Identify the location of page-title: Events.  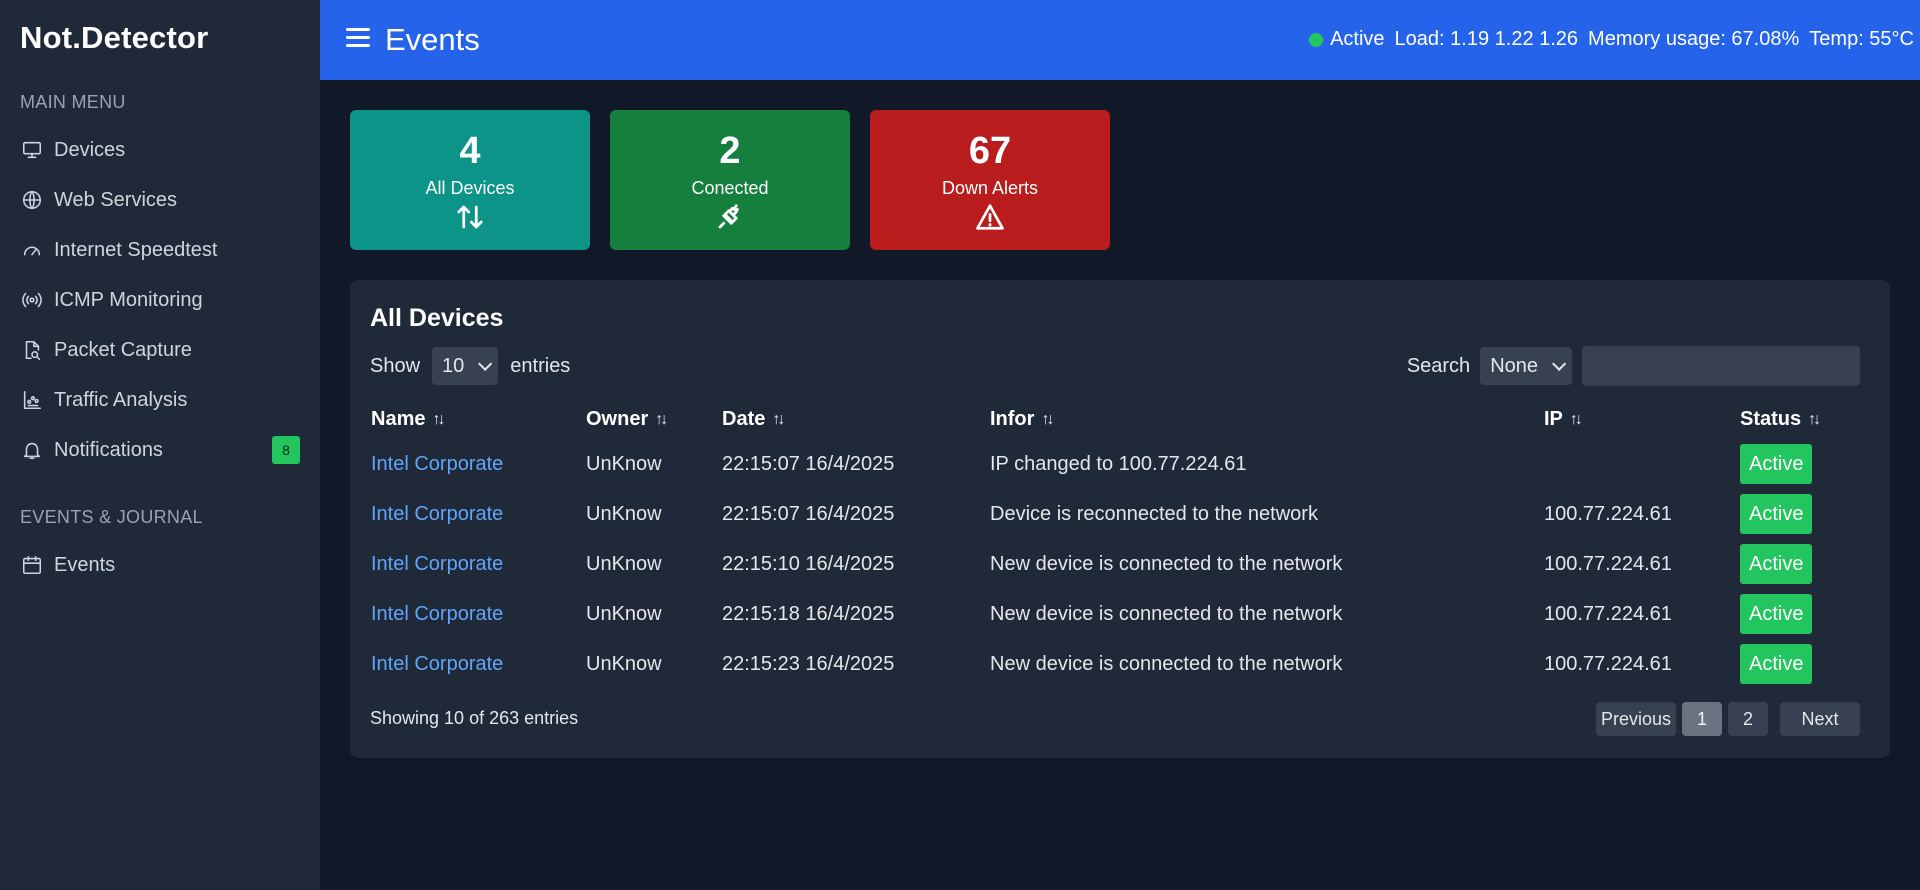
(432, 39).